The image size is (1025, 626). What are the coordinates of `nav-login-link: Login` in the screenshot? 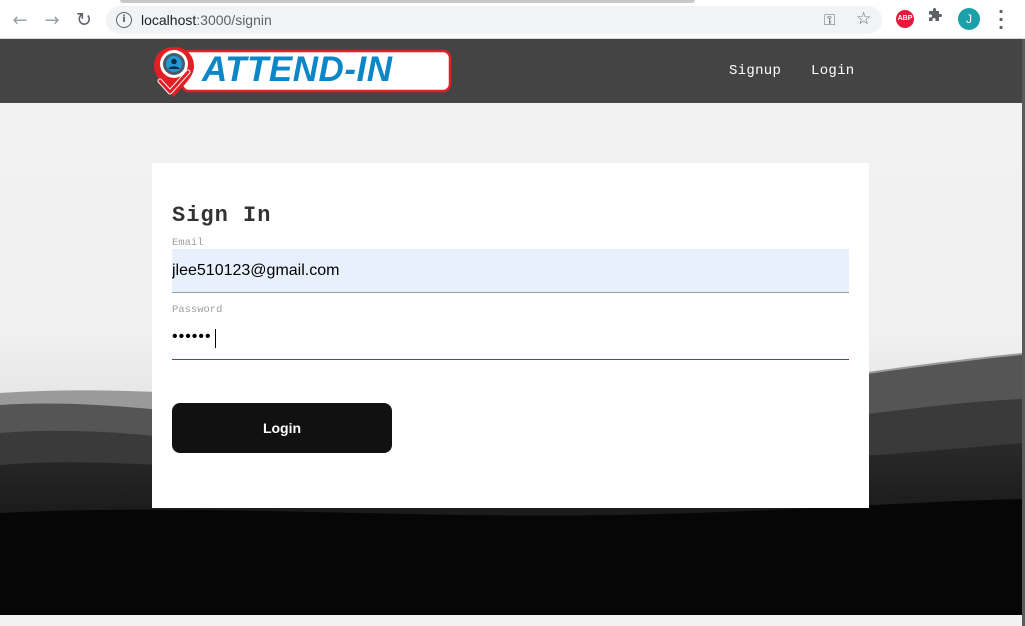 It's located at (833, 71).